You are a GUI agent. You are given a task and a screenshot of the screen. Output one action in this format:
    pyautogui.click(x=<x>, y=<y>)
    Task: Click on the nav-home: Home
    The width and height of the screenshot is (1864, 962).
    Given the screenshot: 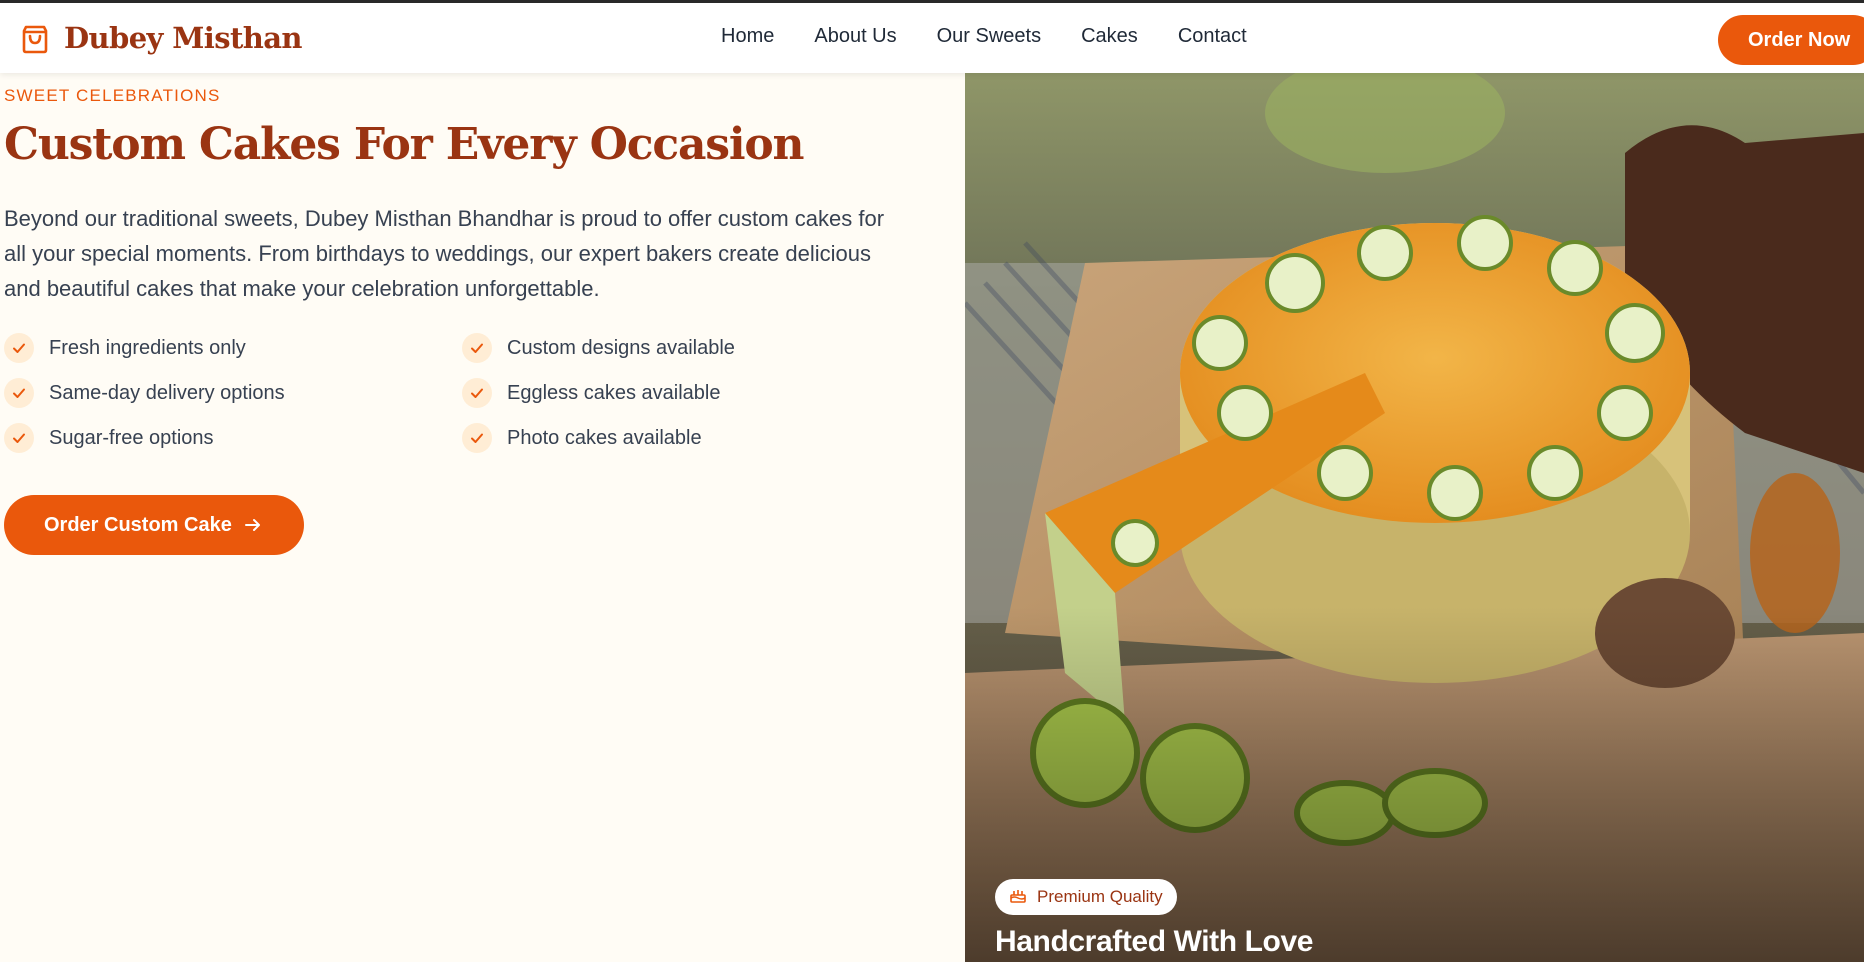 What is the action you would take?
    pyautogui.click(x=747, y=36)
    